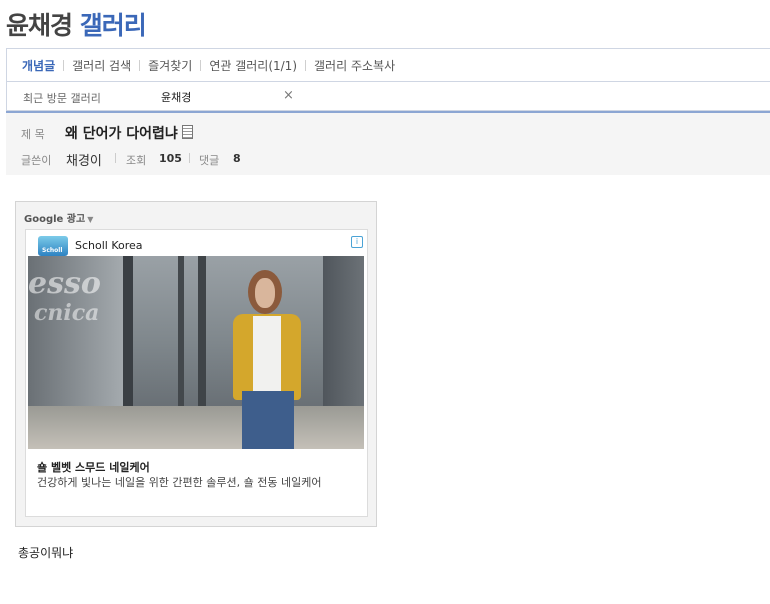  What do you see at coordinates (170, 158) in the screenshot?
I see `views-count: 105` at bounding box center [170, 158].